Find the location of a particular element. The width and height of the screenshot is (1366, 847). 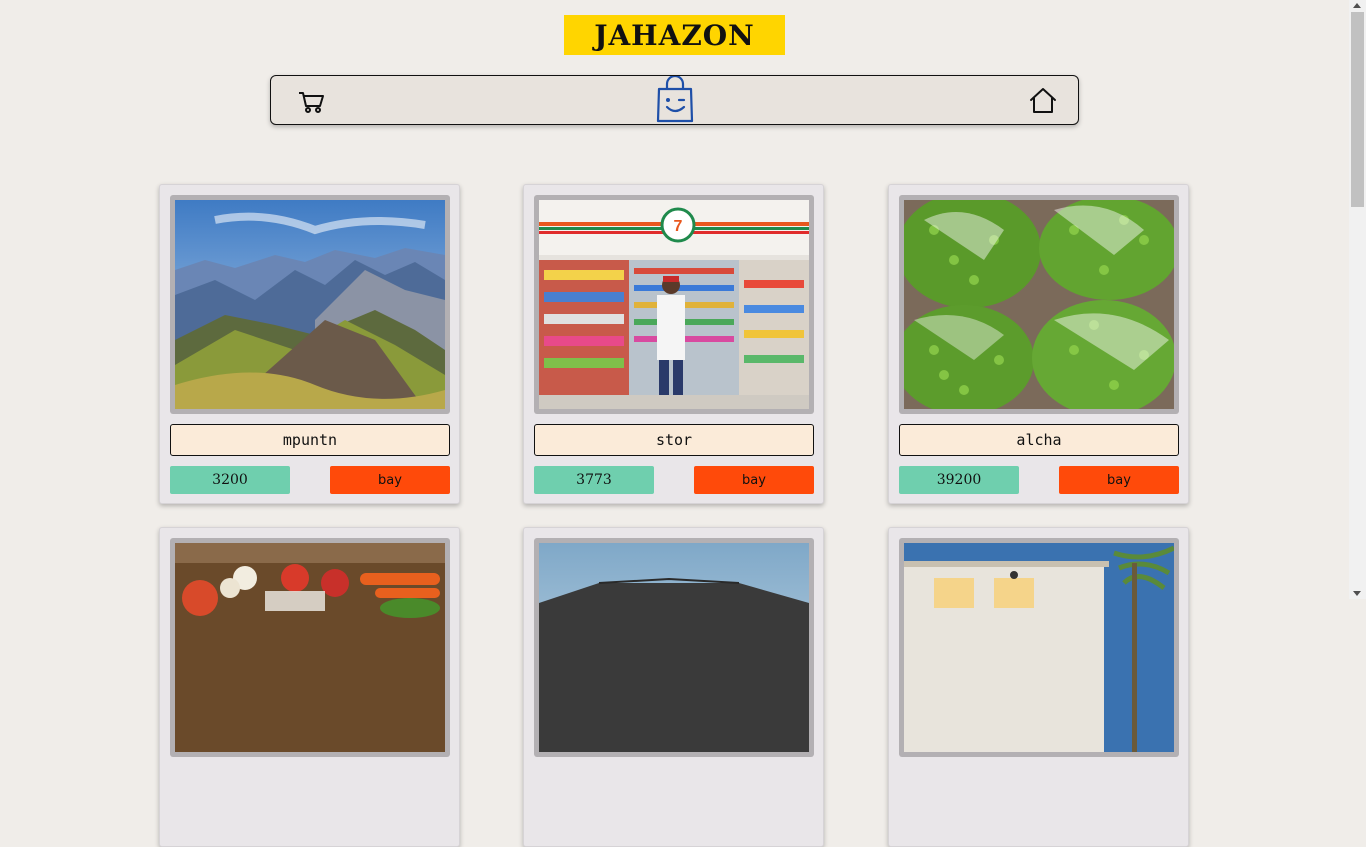

mountain-landscape-photo is located at coordinates (310, 304).